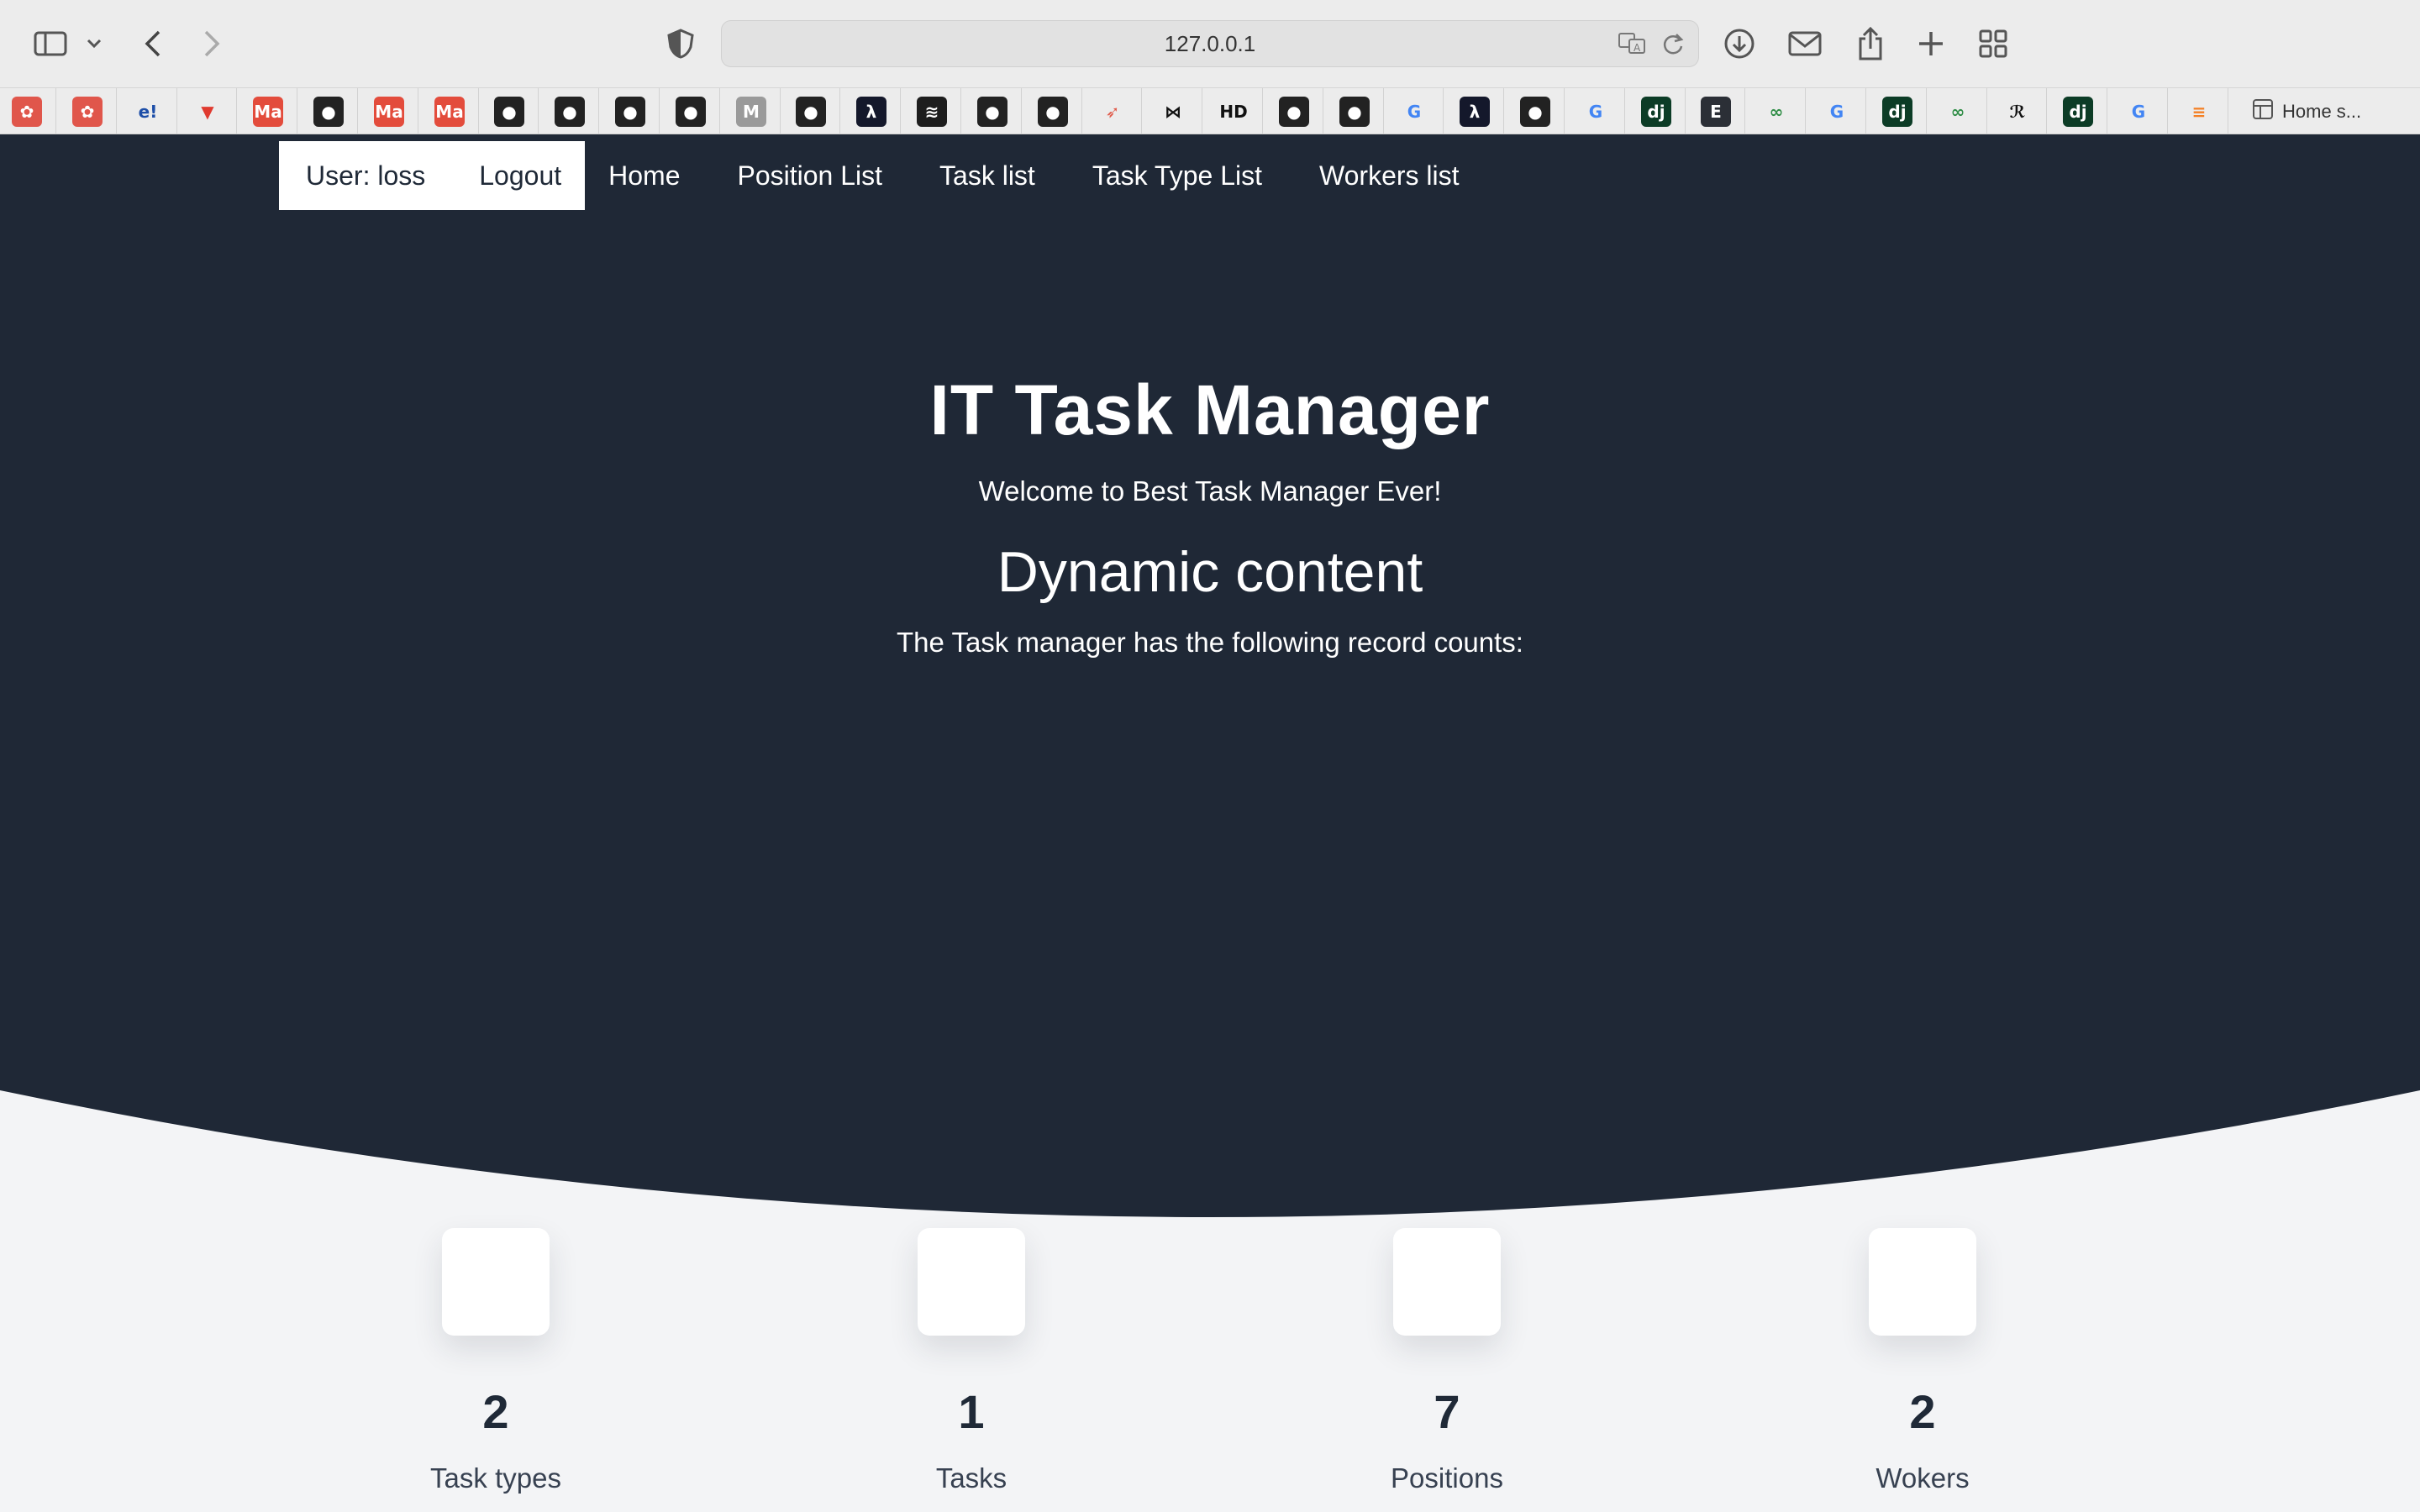 This screenshot has width=2420, height=1512. I want to click on stackoverflow-bookmark-icon: ≡, so click(2199, 112).